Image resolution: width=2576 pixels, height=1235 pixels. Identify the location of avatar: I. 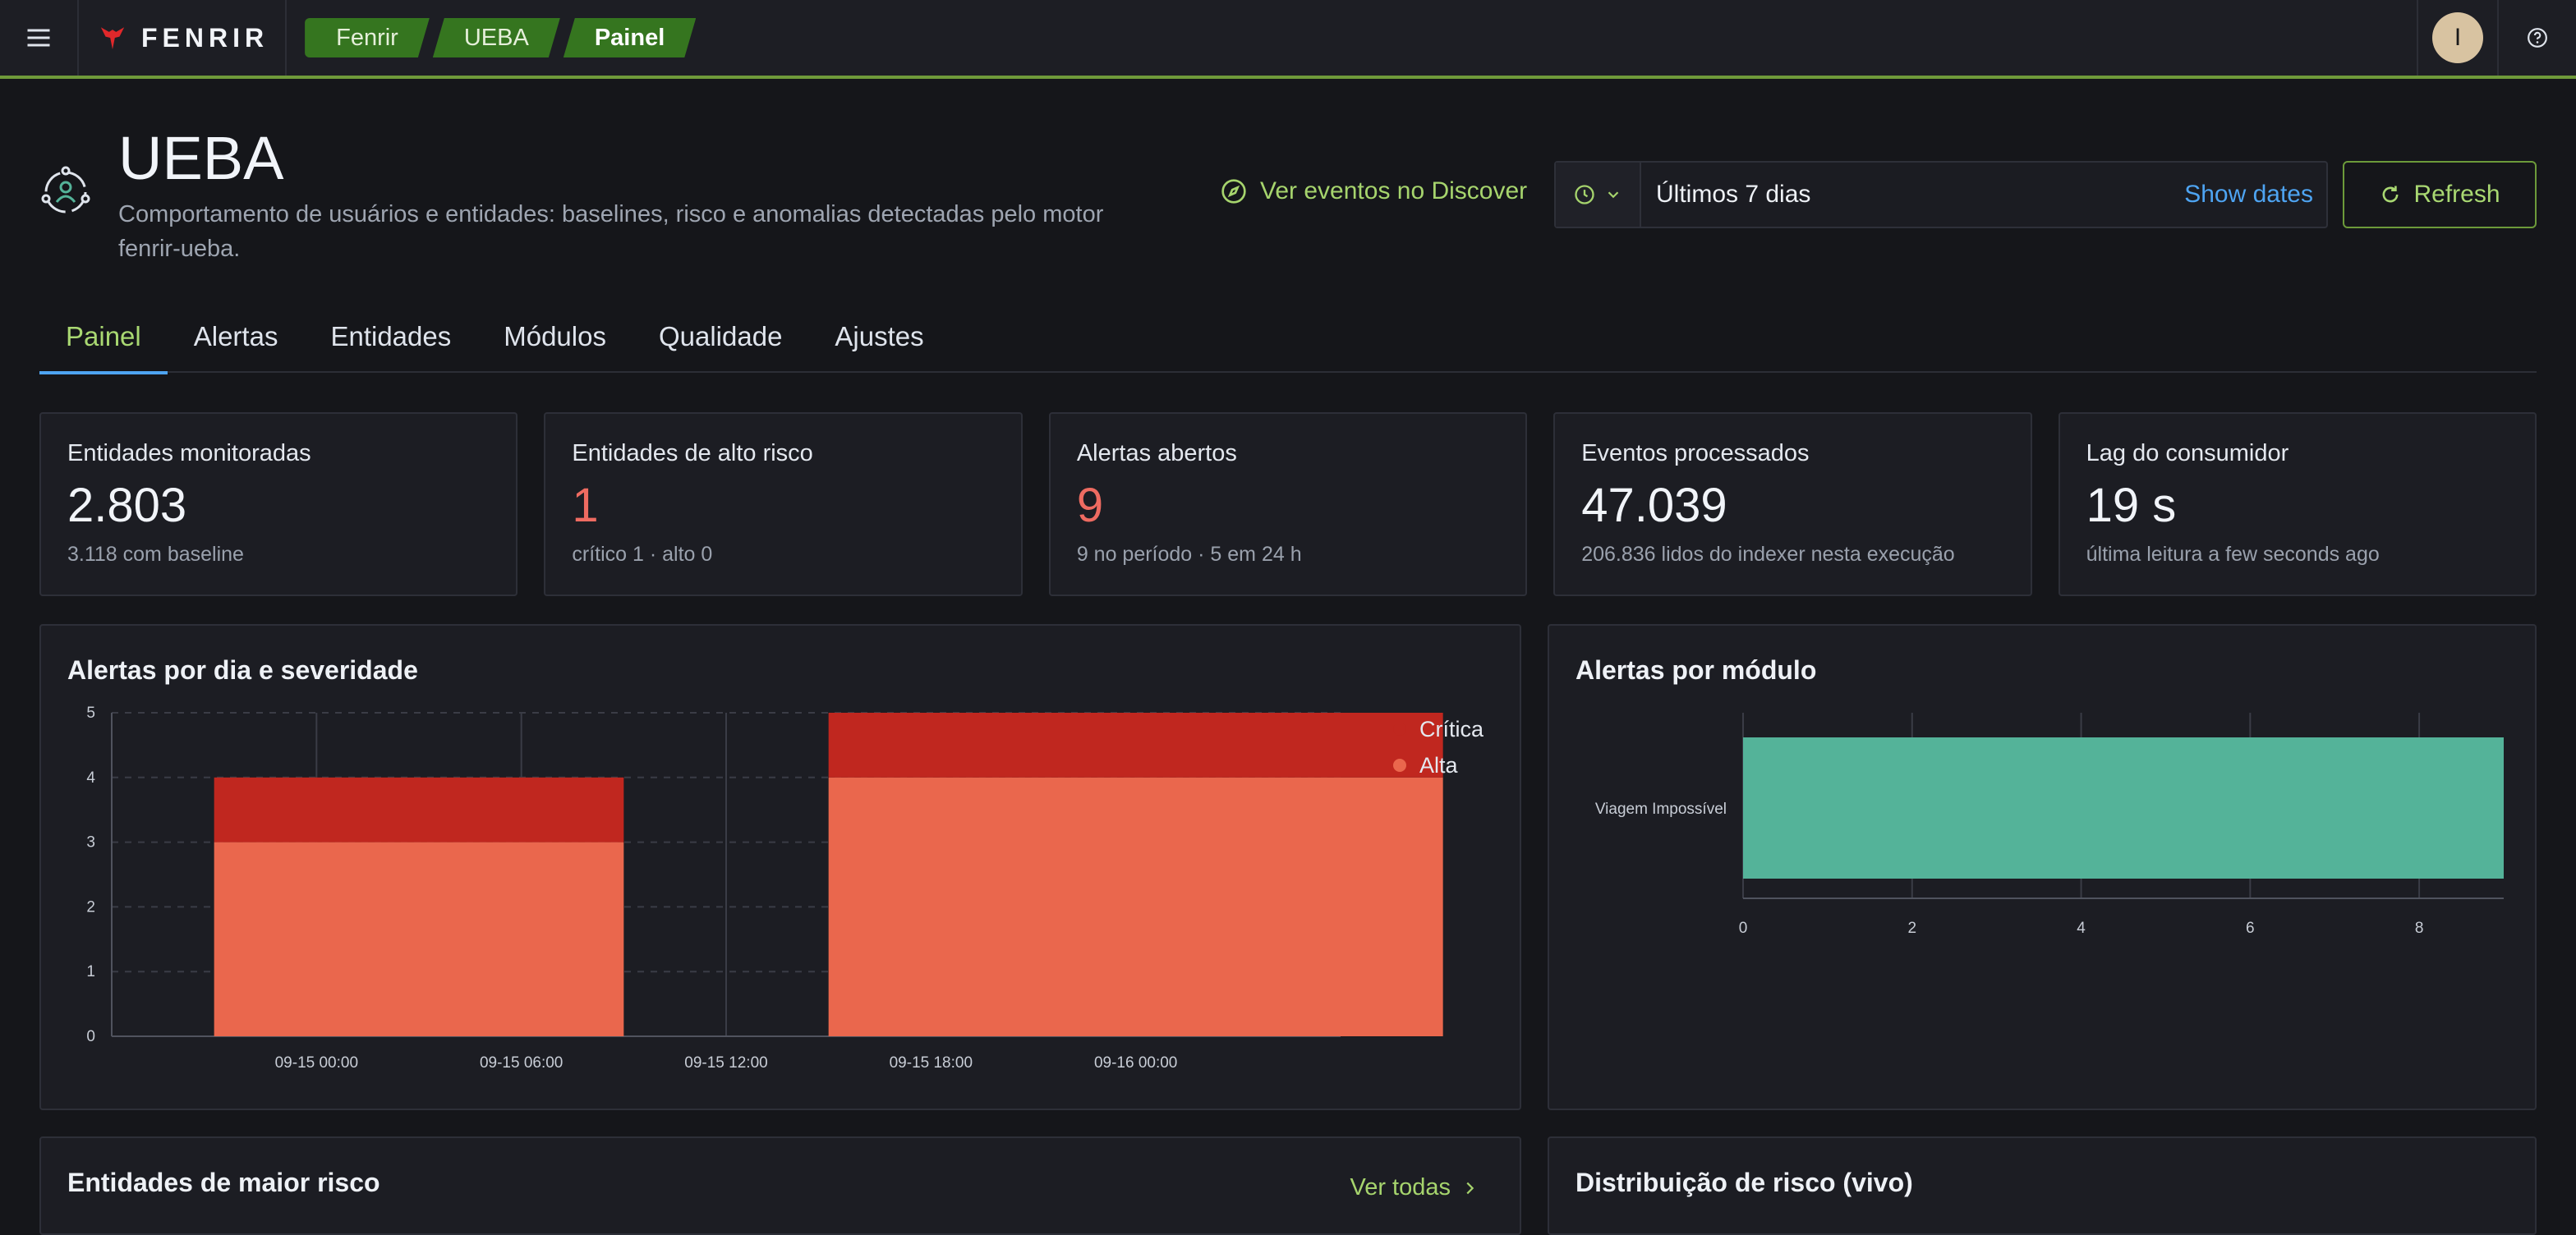
(2457, 38).